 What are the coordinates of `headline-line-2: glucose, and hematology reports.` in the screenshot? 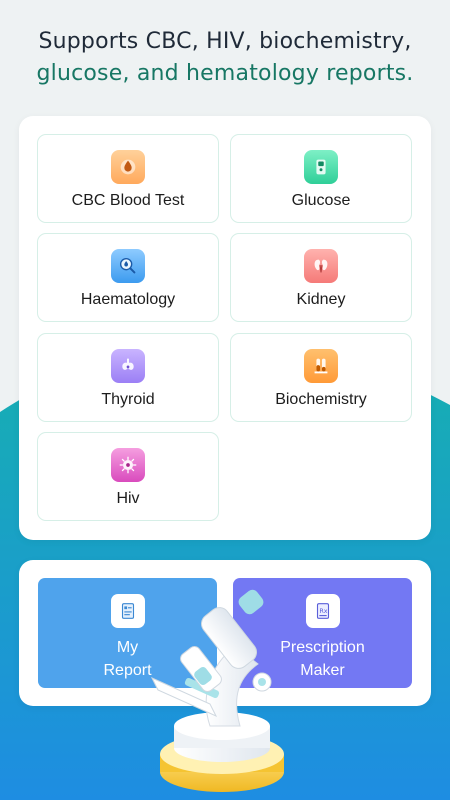 It's located at (225, 73).